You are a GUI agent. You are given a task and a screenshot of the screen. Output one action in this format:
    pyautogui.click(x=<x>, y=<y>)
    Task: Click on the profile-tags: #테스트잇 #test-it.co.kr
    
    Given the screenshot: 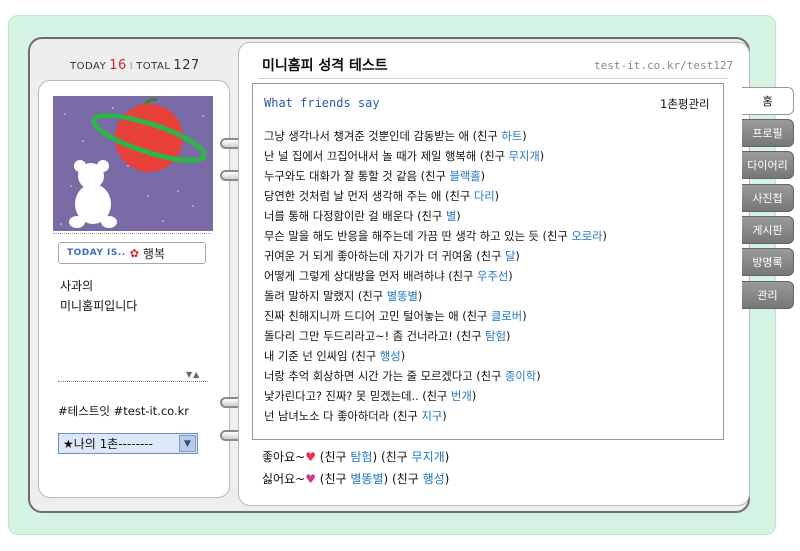 What is the action you would take?
    pyautogui.click(x=124, y=411)
    